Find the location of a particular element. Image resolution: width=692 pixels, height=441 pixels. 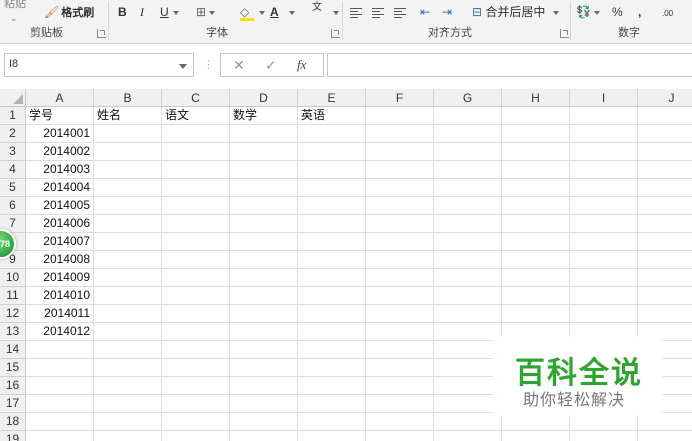

cell-A7: 2014006 is located at coordinates (60, 224).